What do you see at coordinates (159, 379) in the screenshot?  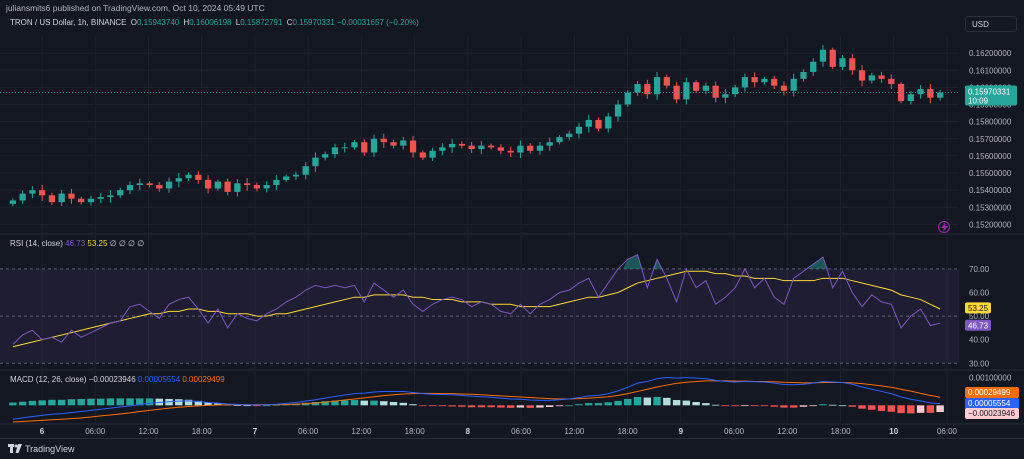 I see `macd-line-value: 0.00005554` at bounding box center [159, 379].